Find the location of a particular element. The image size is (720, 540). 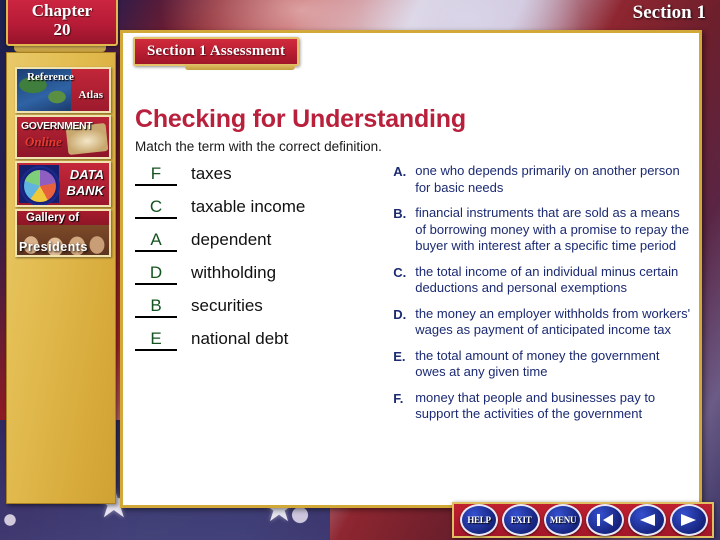

previous-slide-button is located at coordinates (647, 520).